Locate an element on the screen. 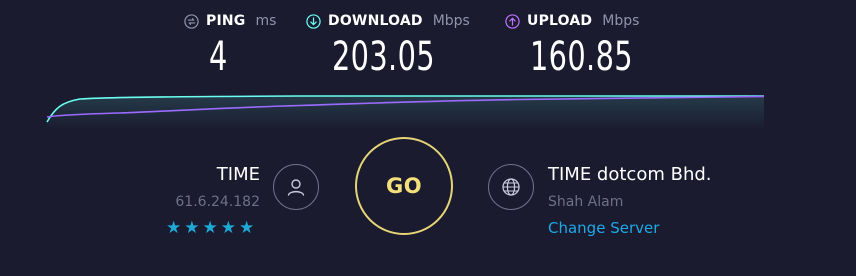 This screenshot has width=856, height=276. isp-ip-address: 61.6.24.182 is located at coordinates (217, 202).